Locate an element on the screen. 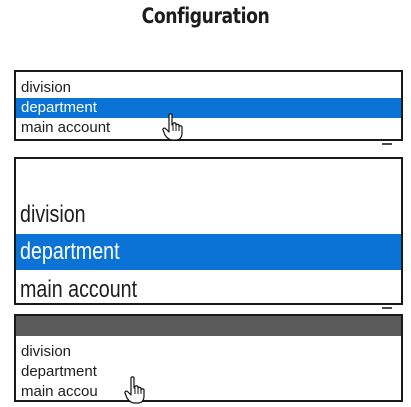 The width and height of the screenshot is (411, 407). list-item-label: division is located at coordinates (53, 214).